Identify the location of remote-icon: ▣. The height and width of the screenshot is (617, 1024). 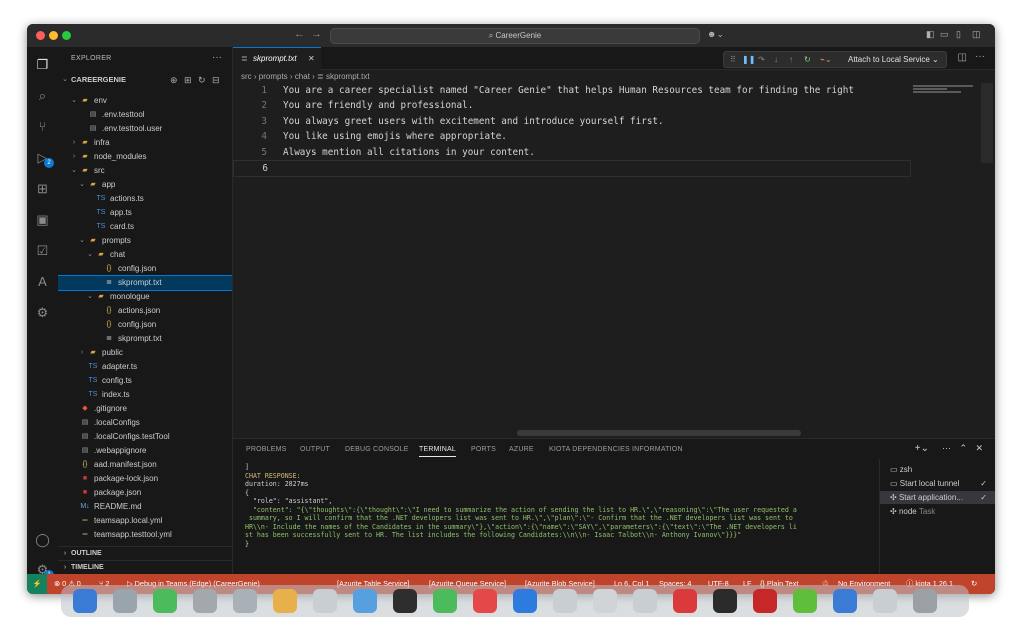
(42, 219).